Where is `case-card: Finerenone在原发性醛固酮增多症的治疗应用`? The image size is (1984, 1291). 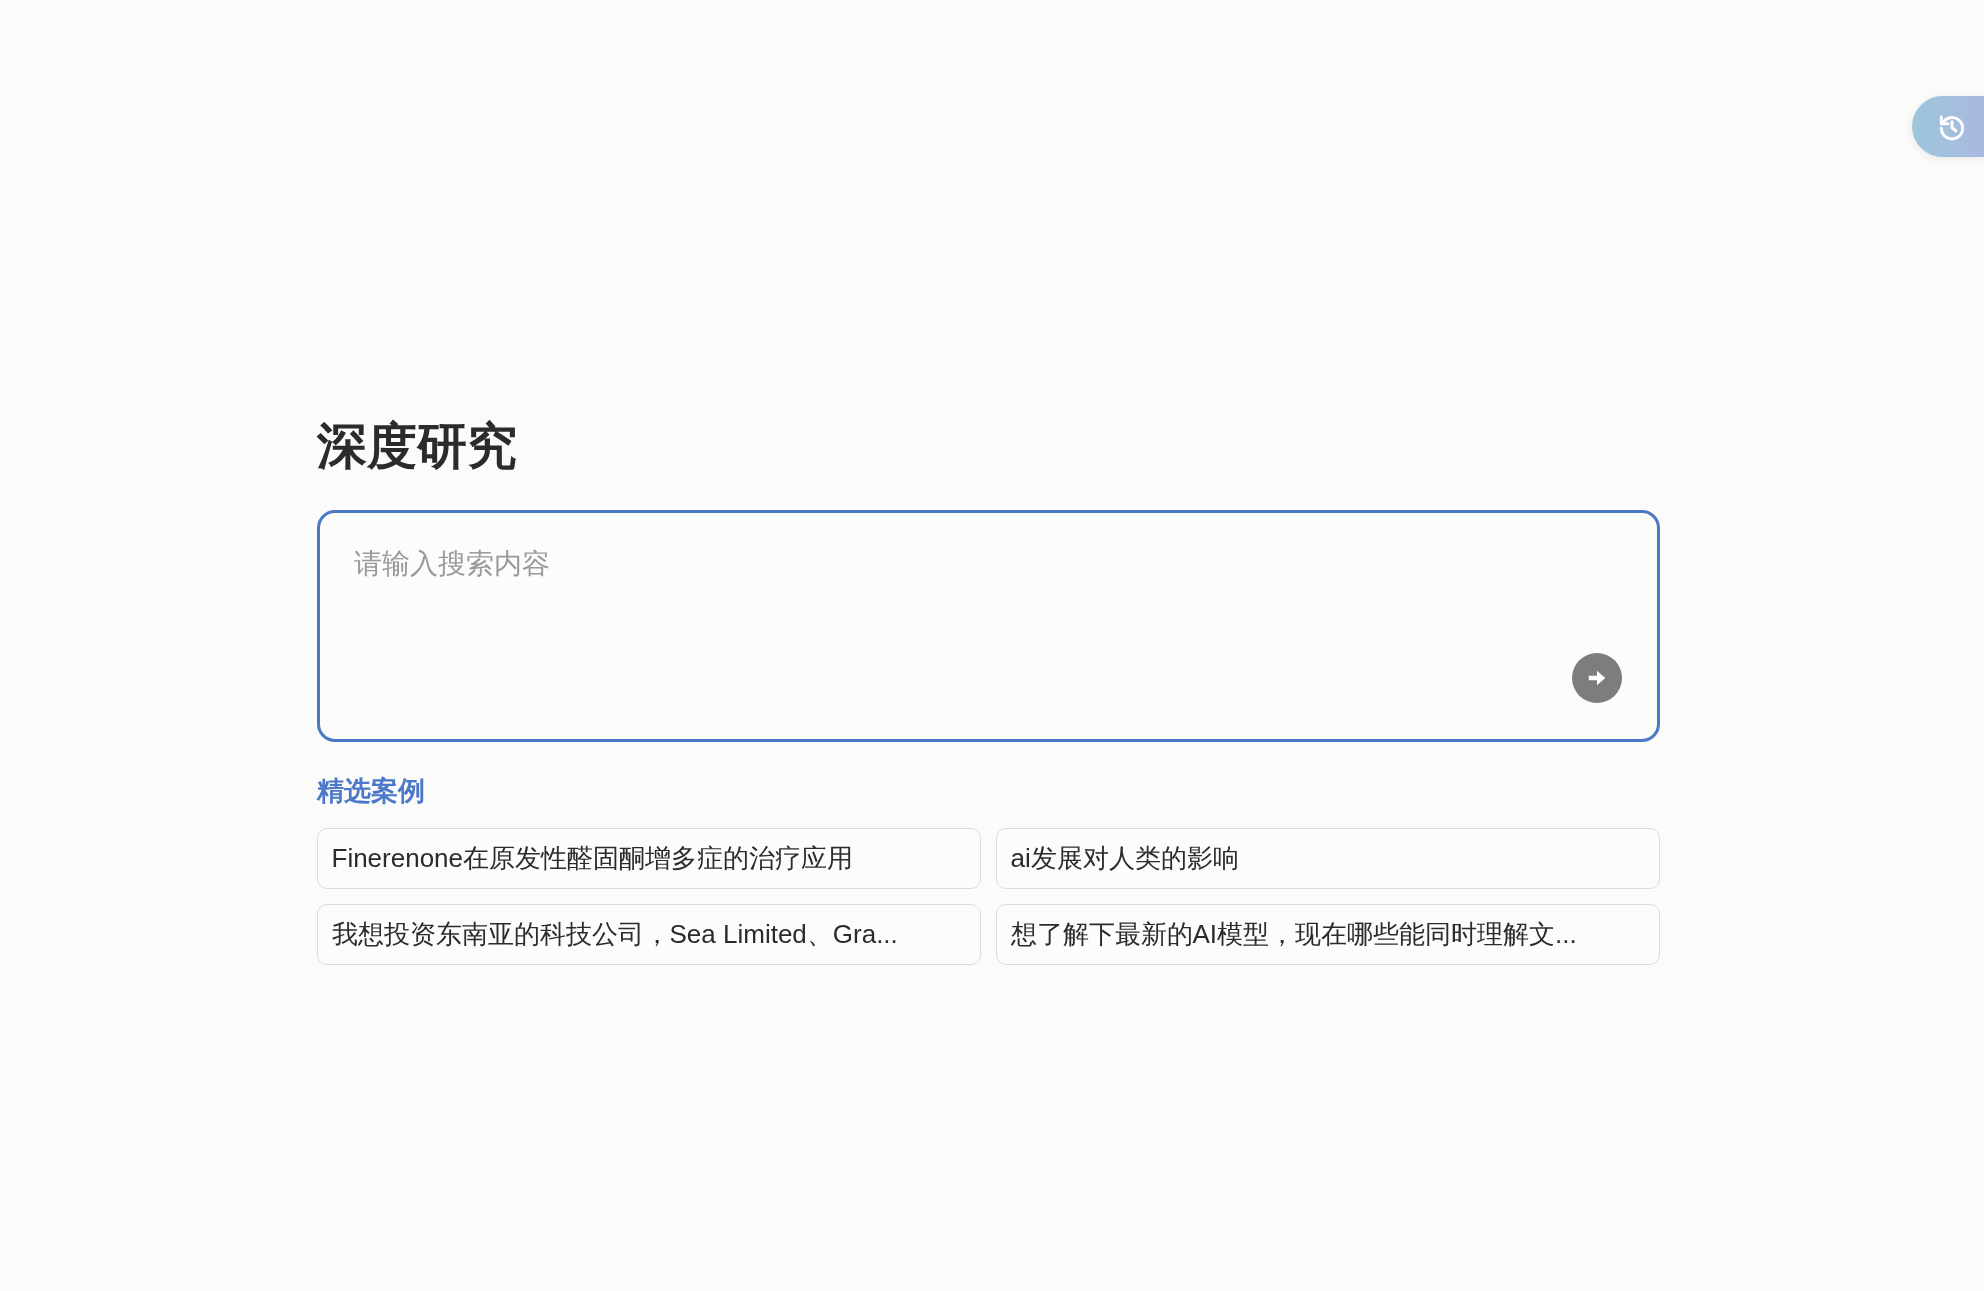
case-card: Finerenone在原发性醛固酮增多症的治疗应用 is located at coordinates (648, 858).